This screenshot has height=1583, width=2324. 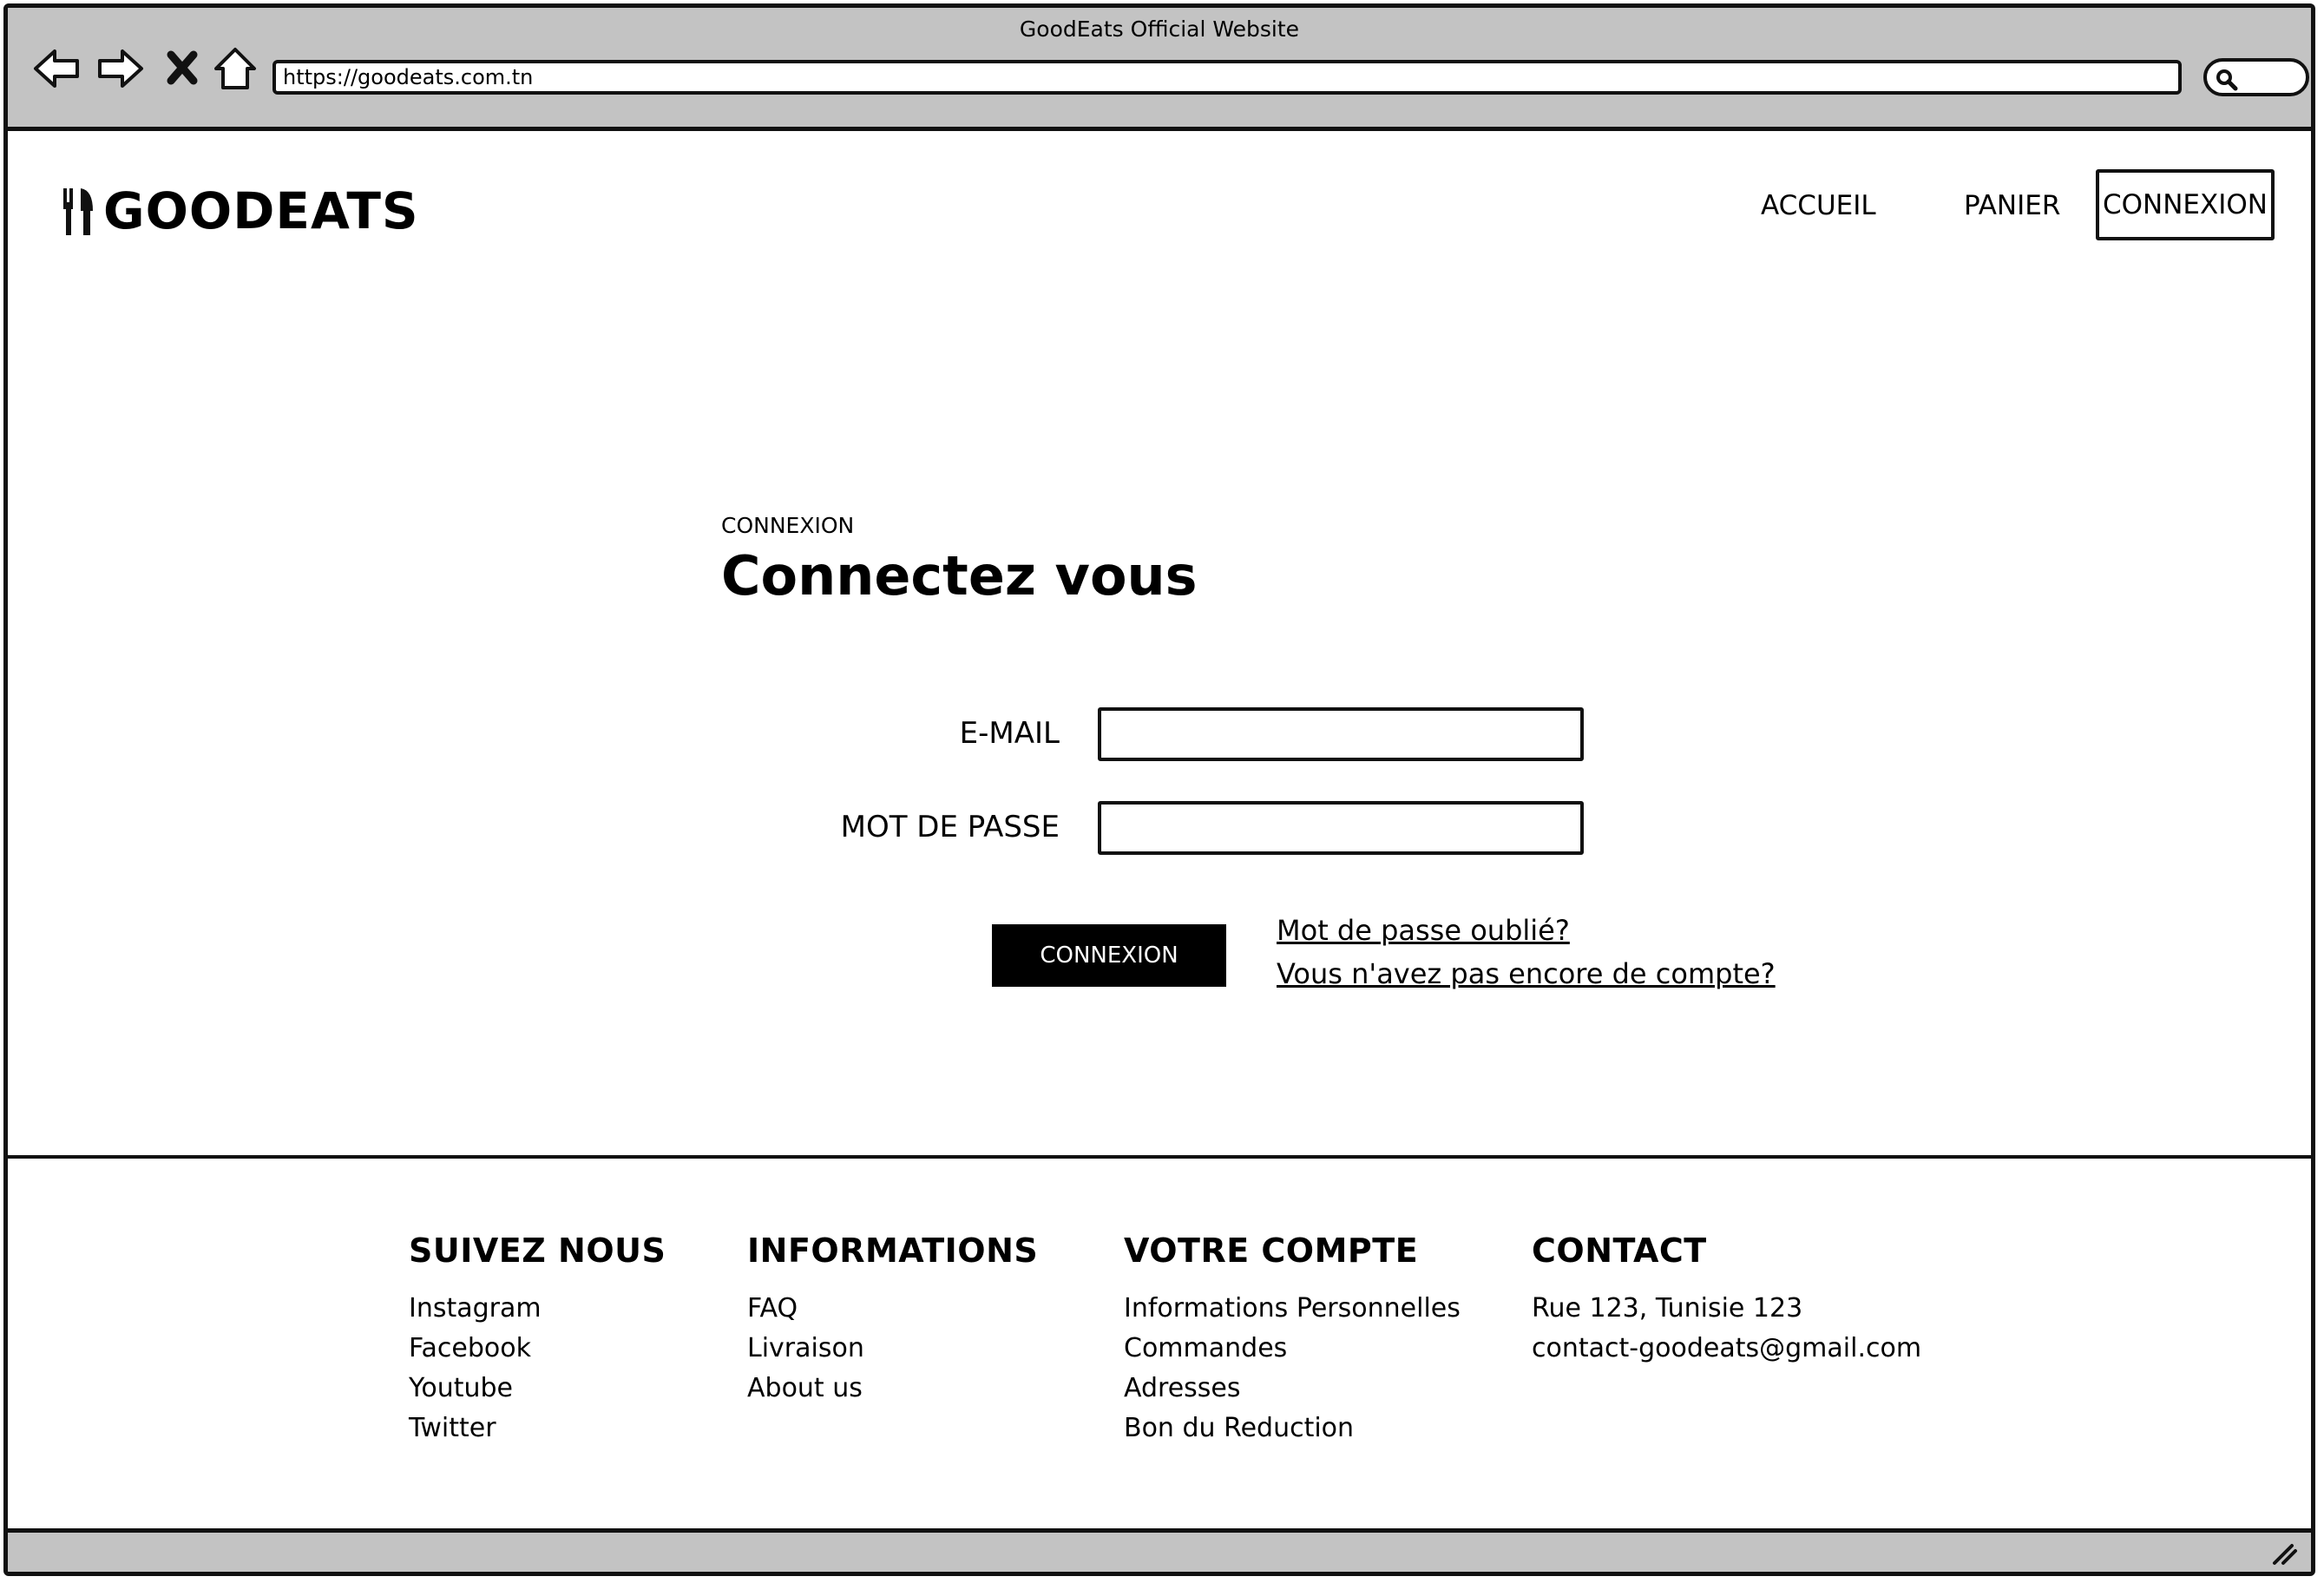 What do you see at coordinates (78, 211) in the screenshot?
I see `fork-knife-icon` at bounding box center [78, 211].